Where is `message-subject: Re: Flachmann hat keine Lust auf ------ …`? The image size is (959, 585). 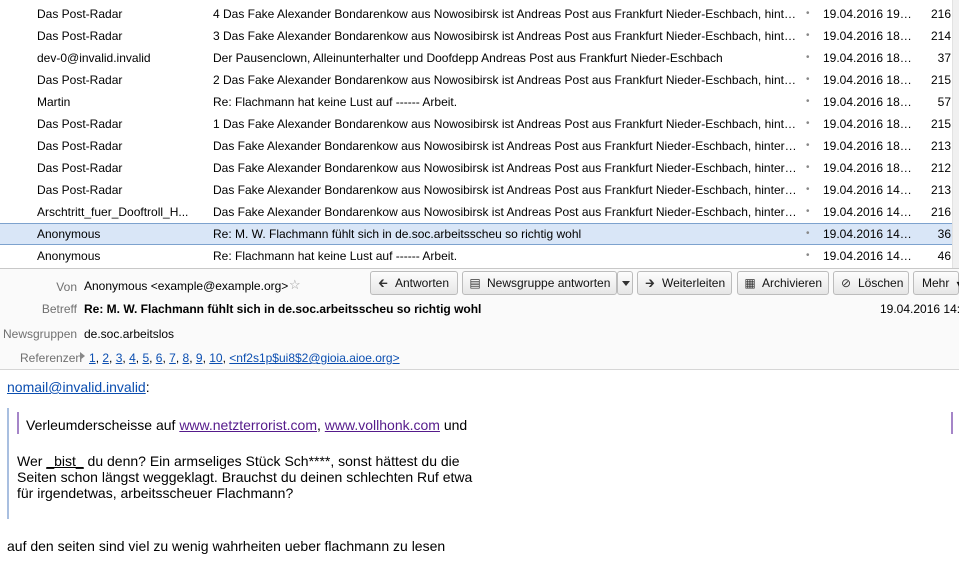
message-subject: Re: Flachmann hat keine Lust auf ------ … is located at coordinates (335, 256).